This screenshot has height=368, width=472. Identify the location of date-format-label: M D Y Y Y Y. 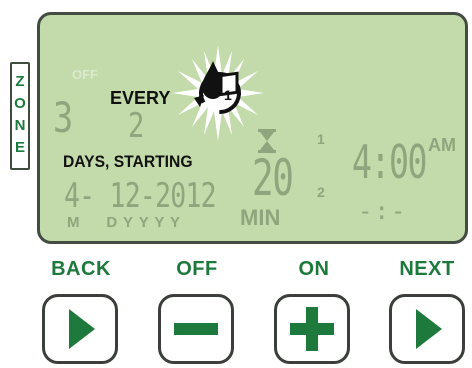
(124, 222).